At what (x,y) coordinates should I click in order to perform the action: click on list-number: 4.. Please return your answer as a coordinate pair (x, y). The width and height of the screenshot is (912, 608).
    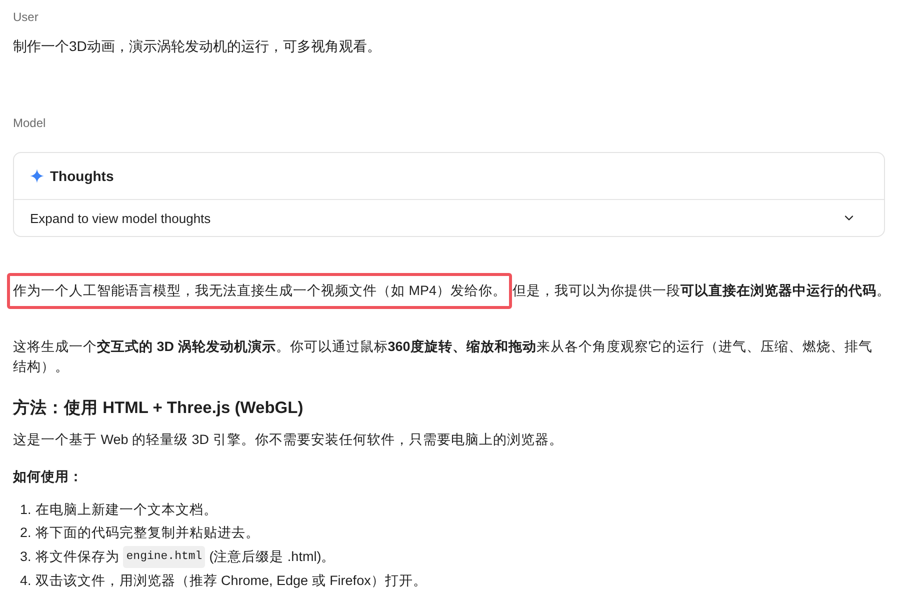
    Looking at the image, I should click on (26, 581).